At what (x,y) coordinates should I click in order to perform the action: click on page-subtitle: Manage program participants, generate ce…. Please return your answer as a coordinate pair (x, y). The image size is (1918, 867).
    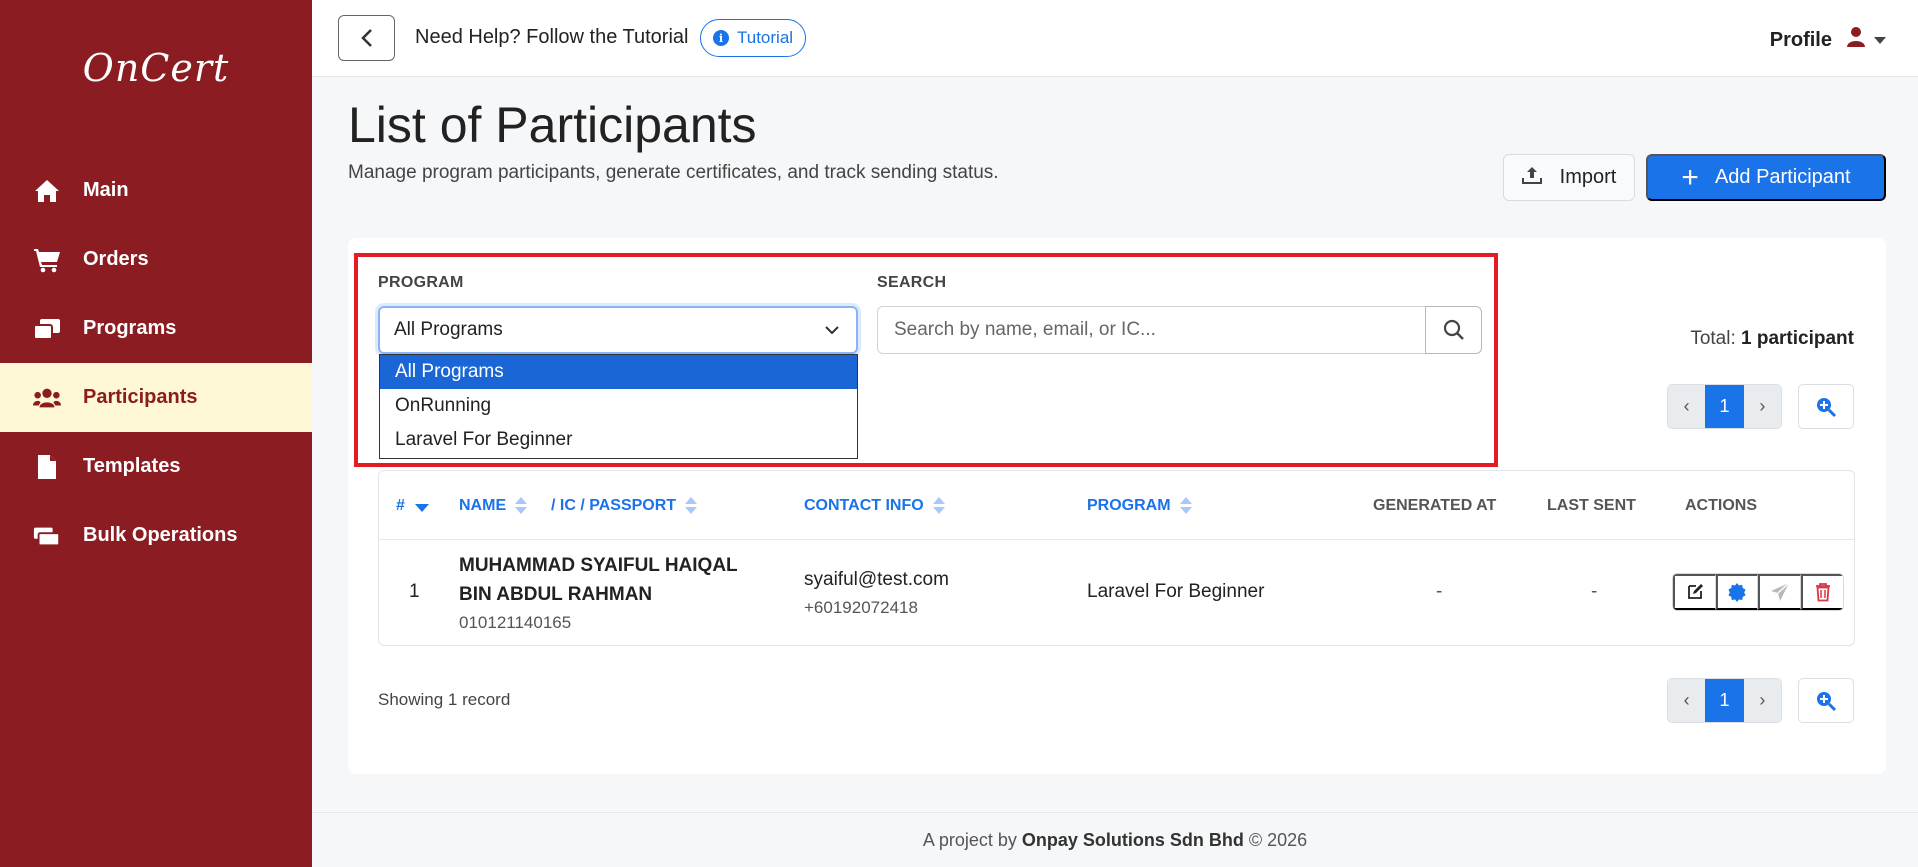
    Looking at the image, I should click on (673, 172).